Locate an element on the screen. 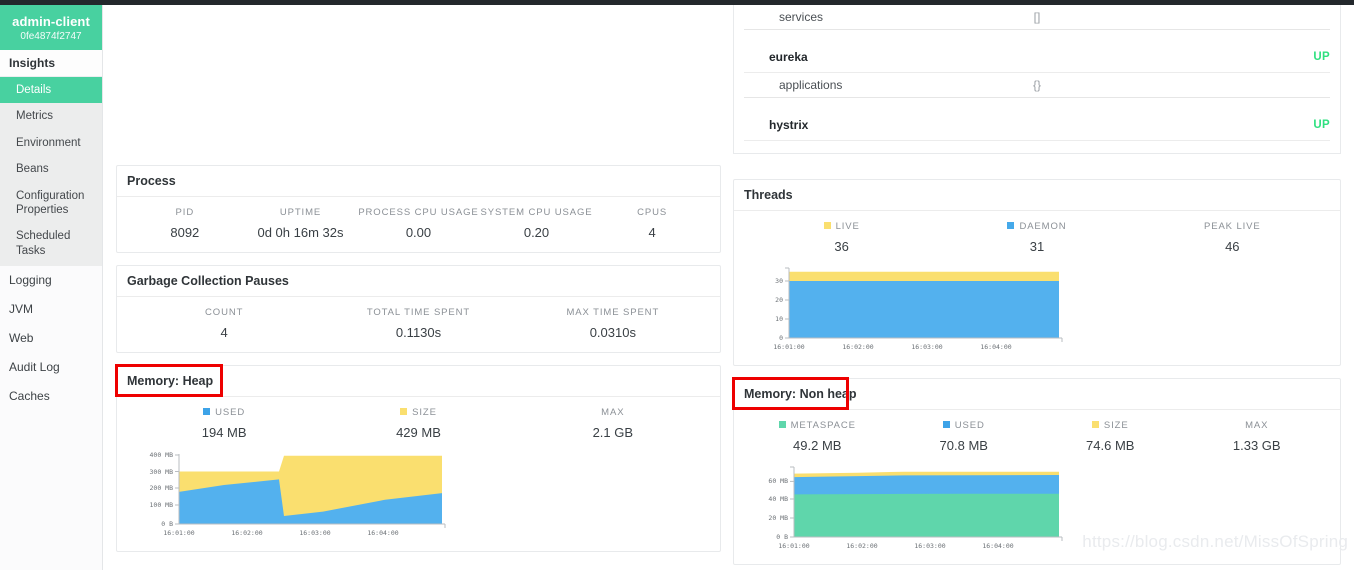 Image resolution: width=1354 pixels, height=570 pixels. nonheap-ytick-60: 60 MB is located at coordinates (778, 481).